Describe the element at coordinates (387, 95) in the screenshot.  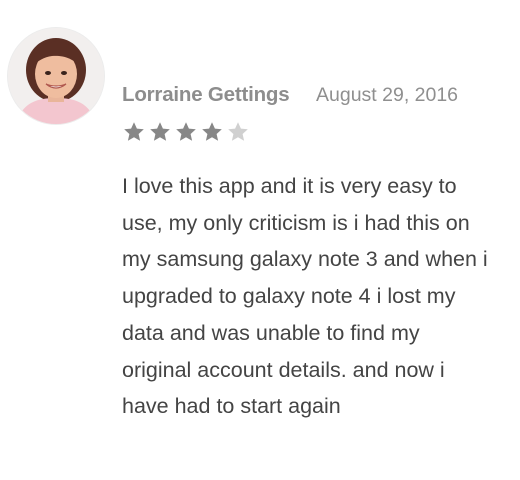
I see `review-date: August 29, 2016` at that location.